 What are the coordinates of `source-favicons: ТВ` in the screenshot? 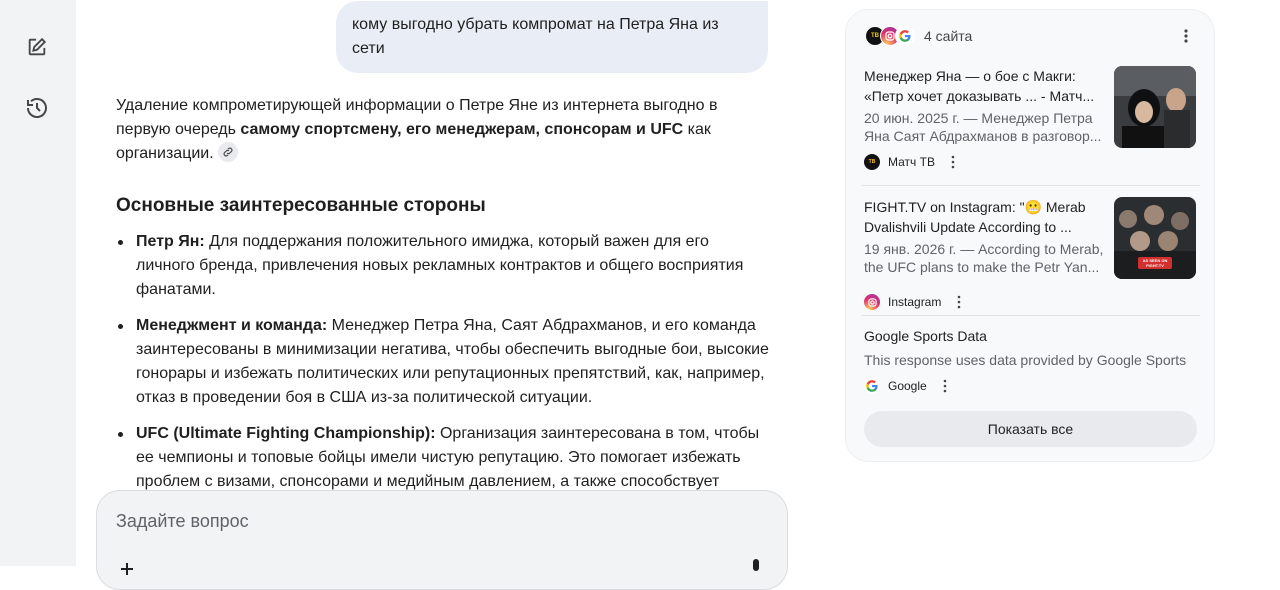 It's located at (890, 36).